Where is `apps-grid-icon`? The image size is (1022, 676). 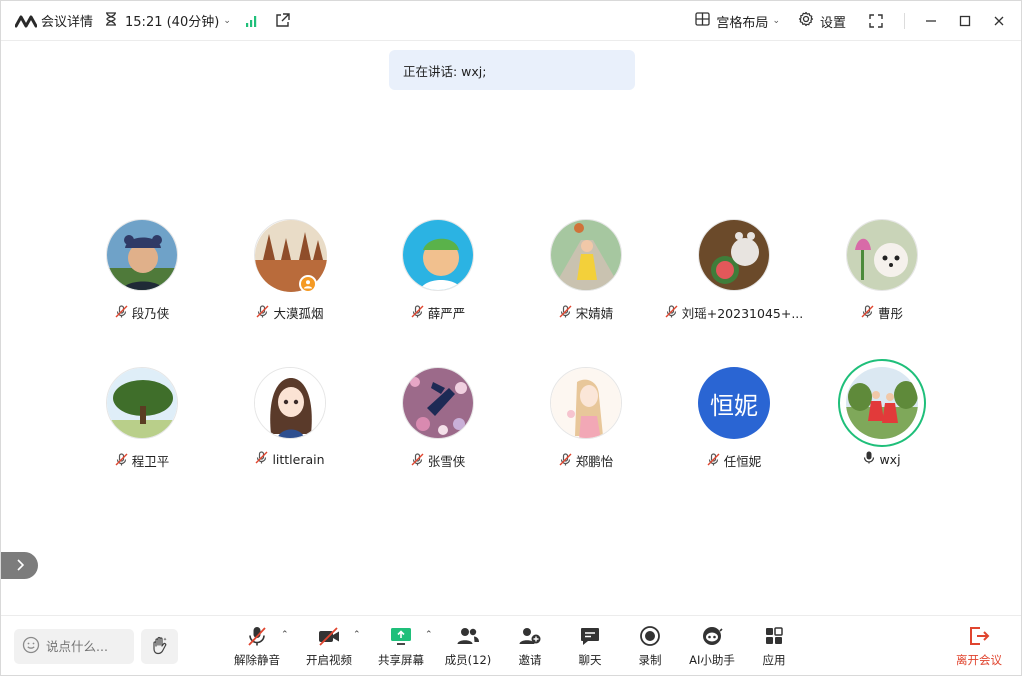 apps-grid-icon is located at coordinates (774, 638).